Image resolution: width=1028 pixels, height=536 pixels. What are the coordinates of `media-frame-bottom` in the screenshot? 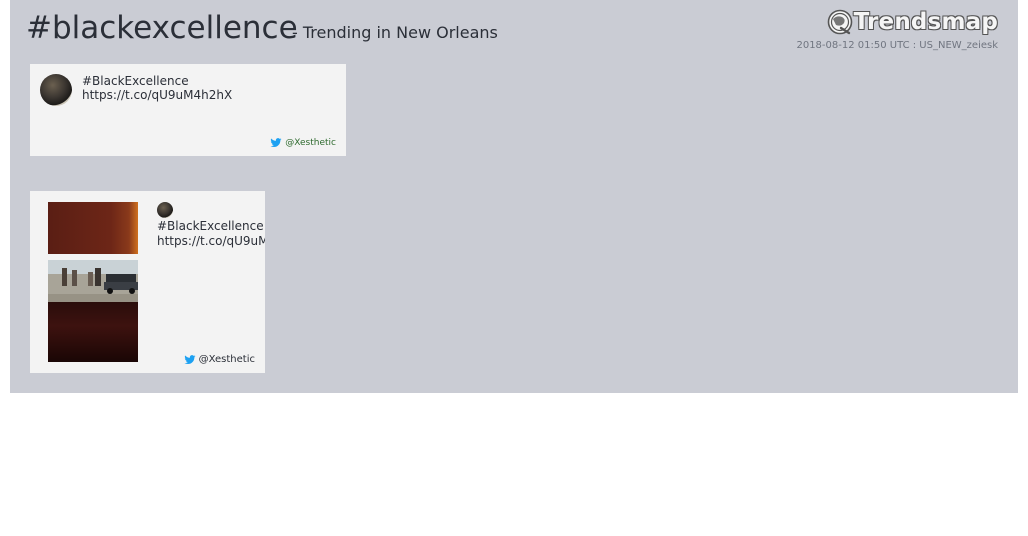 It's located at (93, 332).